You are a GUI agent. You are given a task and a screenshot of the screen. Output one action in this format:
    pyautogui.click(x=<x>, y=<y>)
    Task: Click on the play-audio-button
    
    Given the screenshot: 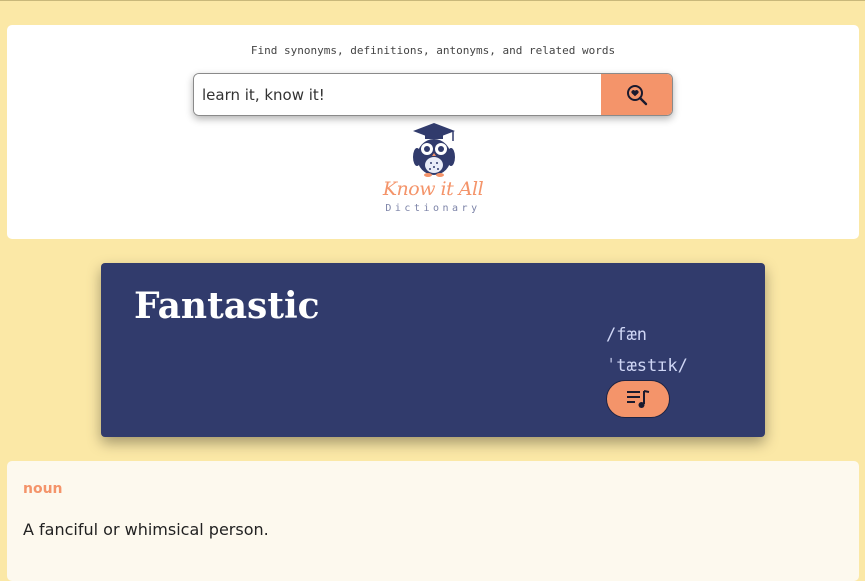 What is the action you would take?
    pyautogui.click(x=638, y=399)
    